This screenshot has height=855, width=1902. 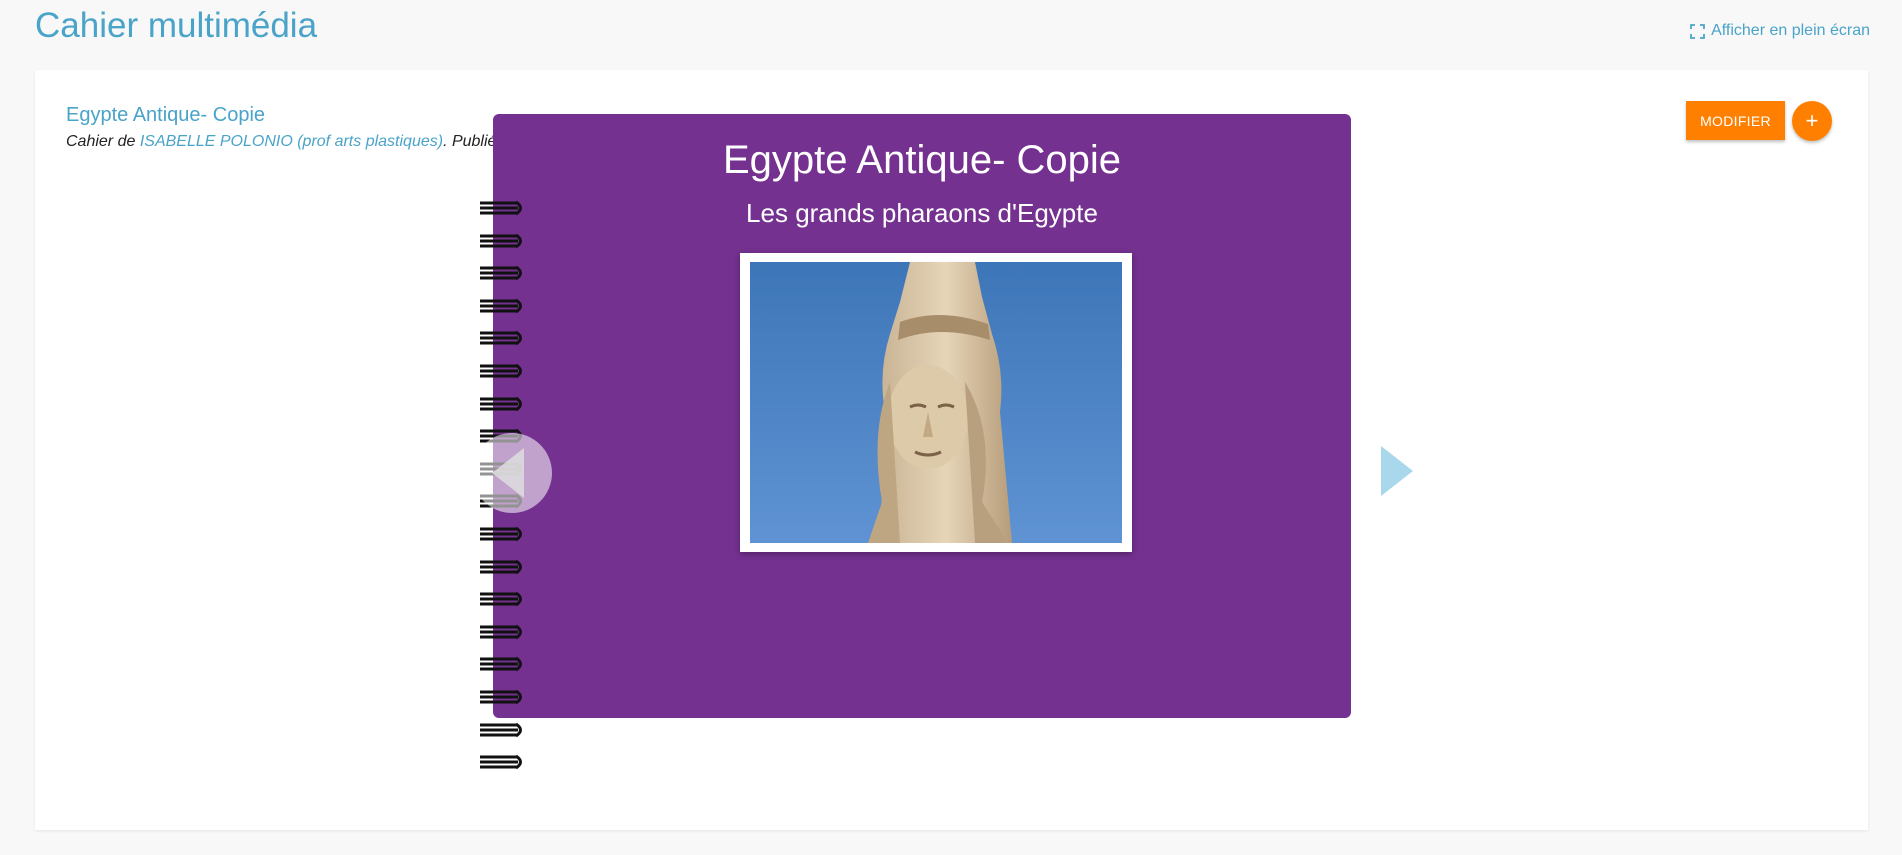 What do you see at coordinates (1397, 471) in the screenshot?
I see `arrow-right-icon` at bounding box center [1397, 471].